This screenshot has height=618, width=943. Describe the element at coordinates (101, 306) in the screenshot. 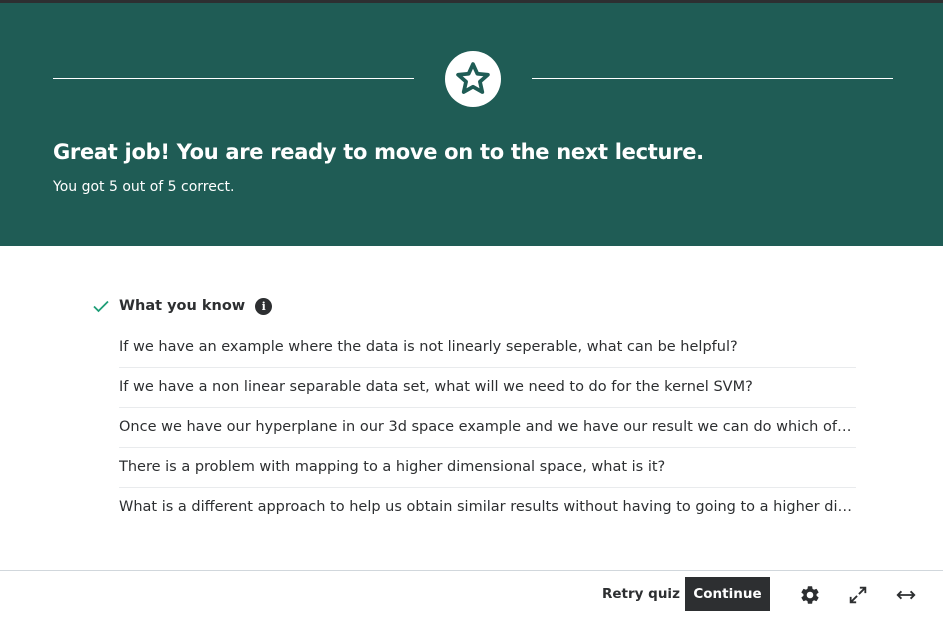

I see `check-icon` at that location.